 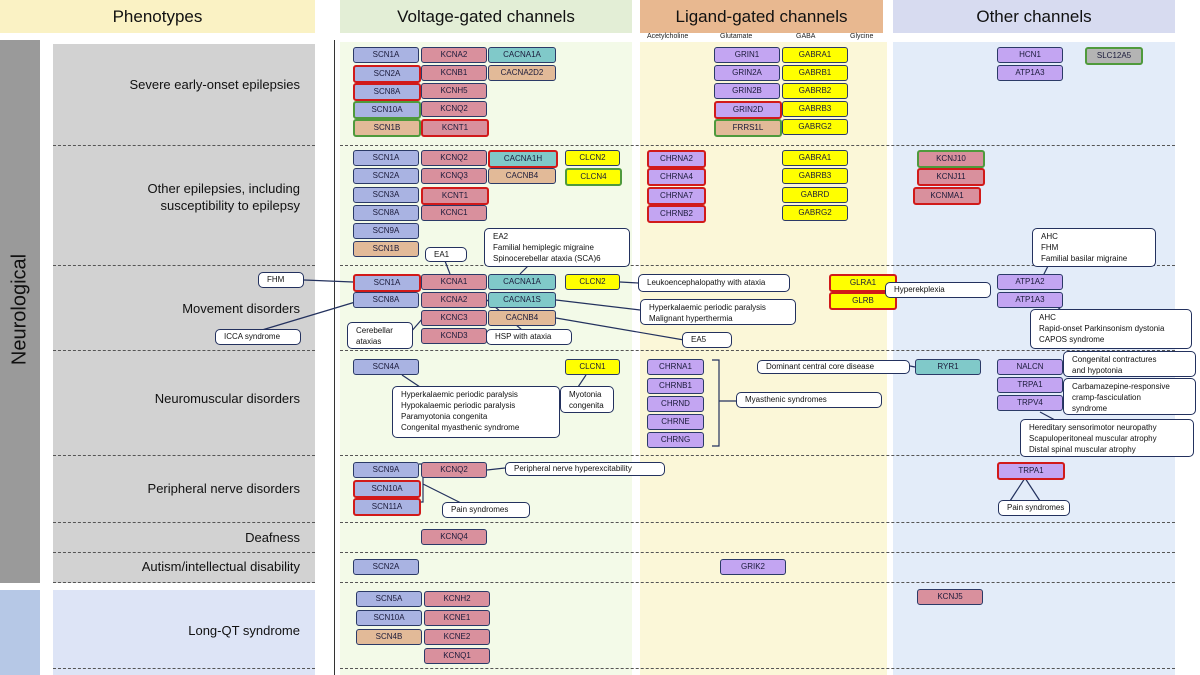 What do you see at coordinates (1072, 339) in the screenshot?
I see `callout-line: CAPOS syndrome` at bounding box center [1072, 339].